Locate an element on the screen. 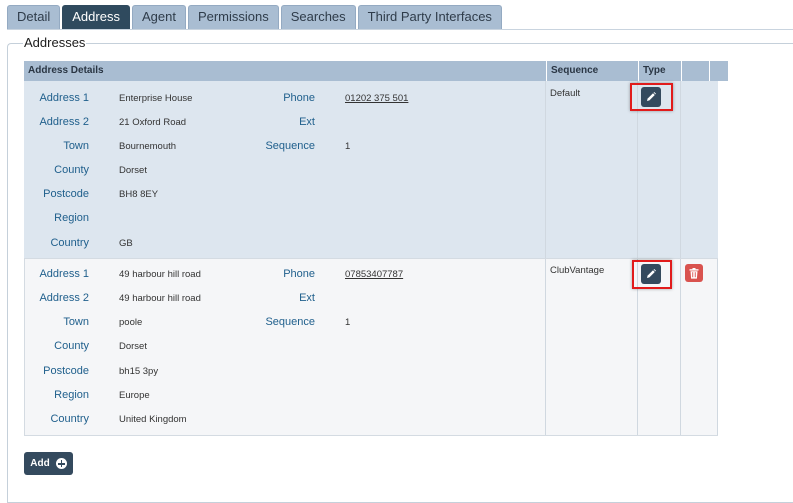 This screenshot has width=793, height=503. value-address2: 21 Oxford Road is located at coordinates (153, 122).